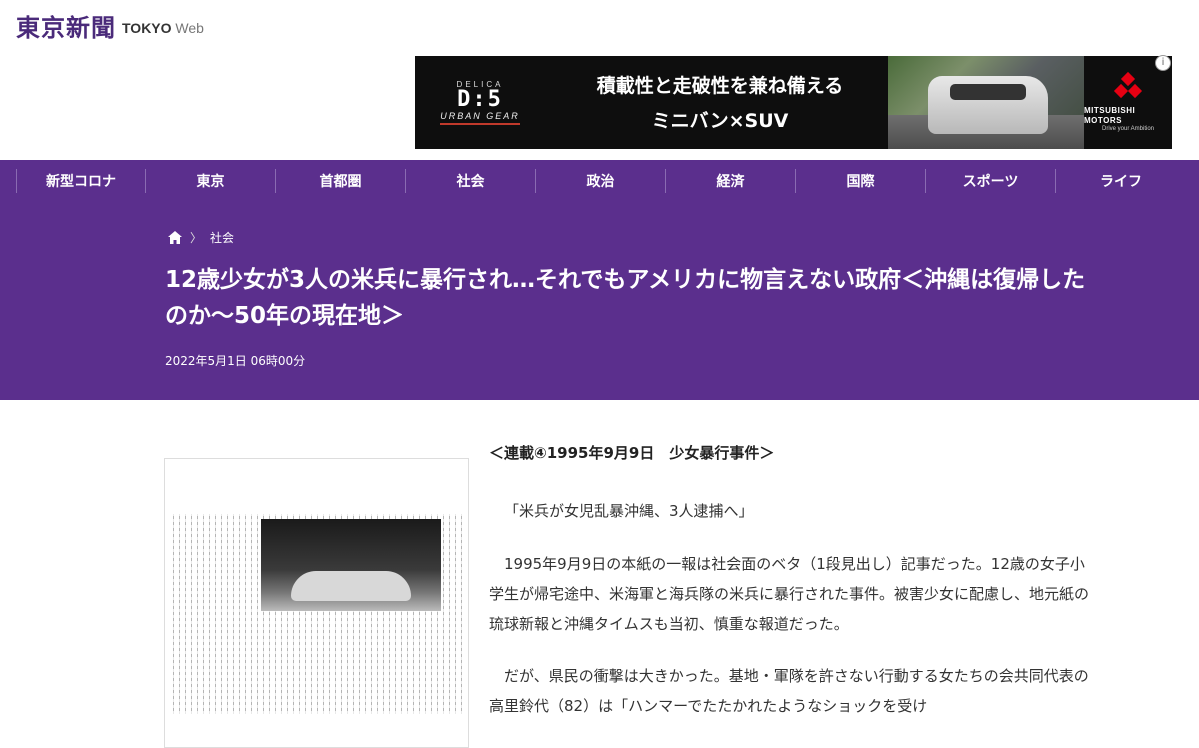 The image size is (1199, 748). Describe the element at coordinates (471, 181) in the screenshot. I see `nav-item-society: 社会` at that location.